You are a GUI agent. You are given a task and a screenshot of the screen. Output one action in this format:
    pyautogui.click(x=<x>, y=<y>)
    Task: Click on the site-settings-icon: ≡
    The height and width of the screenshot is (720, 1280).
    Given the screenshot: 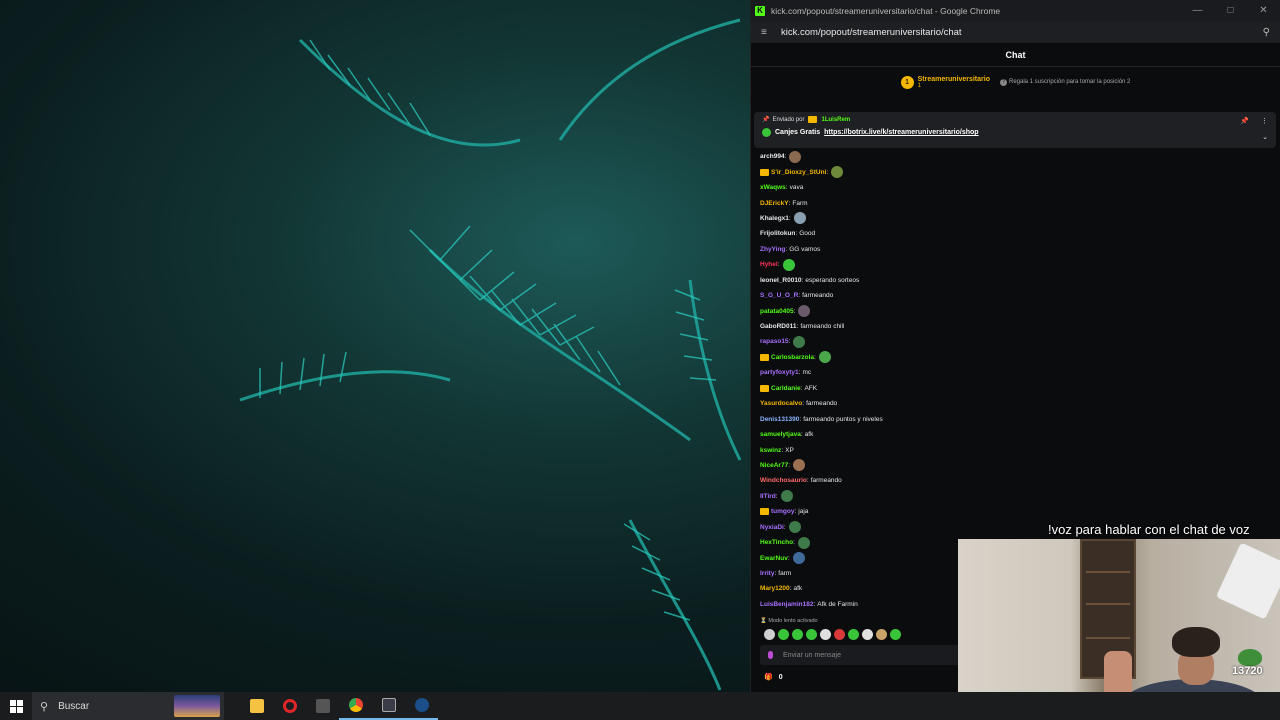 What is the action you would take?
    pyautogui.click(x=768, y=32)
    